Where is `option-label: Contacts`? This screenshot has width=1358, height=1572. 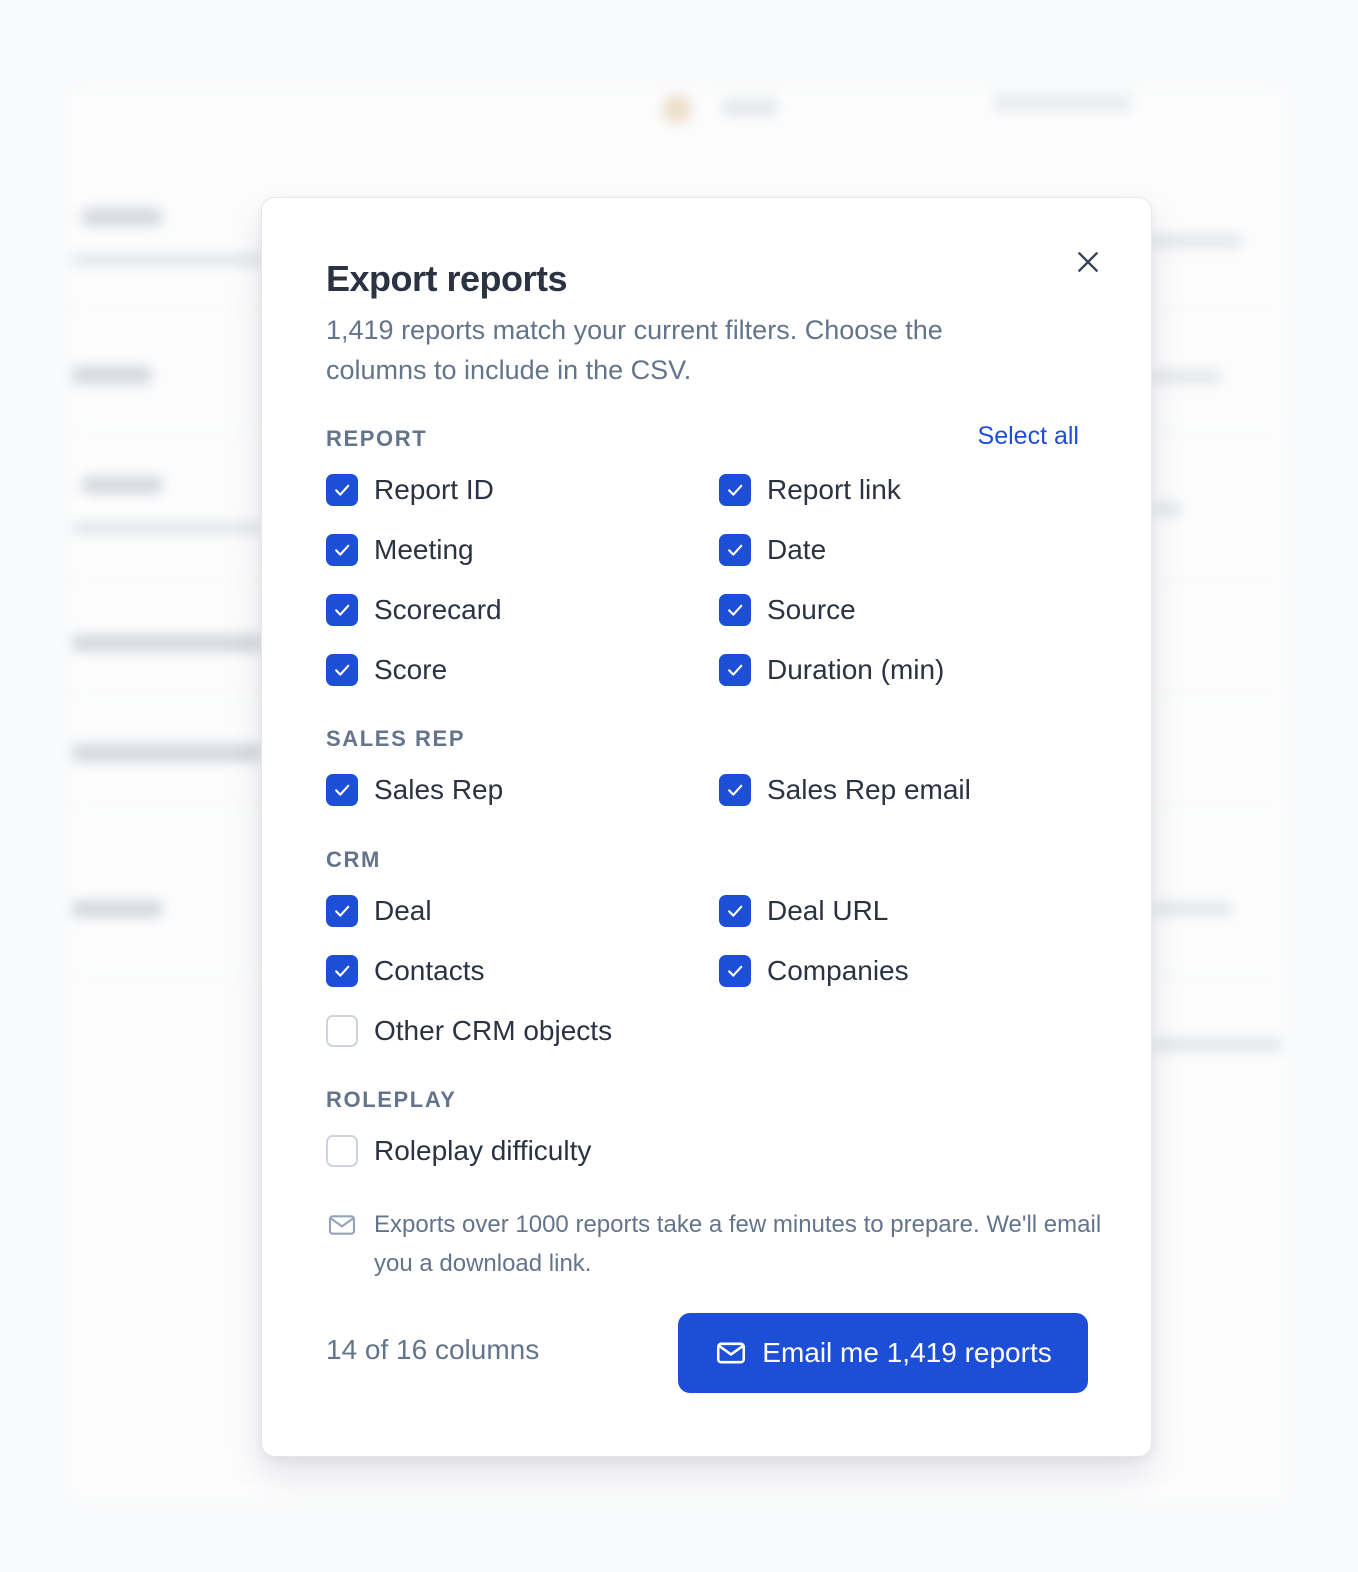
option-label: Contacts is located at coordinates (429, 970).